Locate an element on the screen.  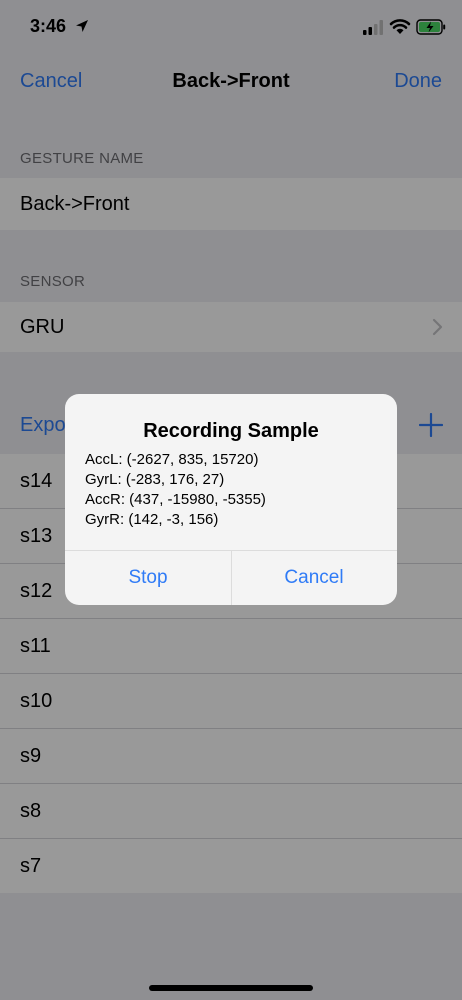
stop-button: Stop is located at coordinates (148, 577).